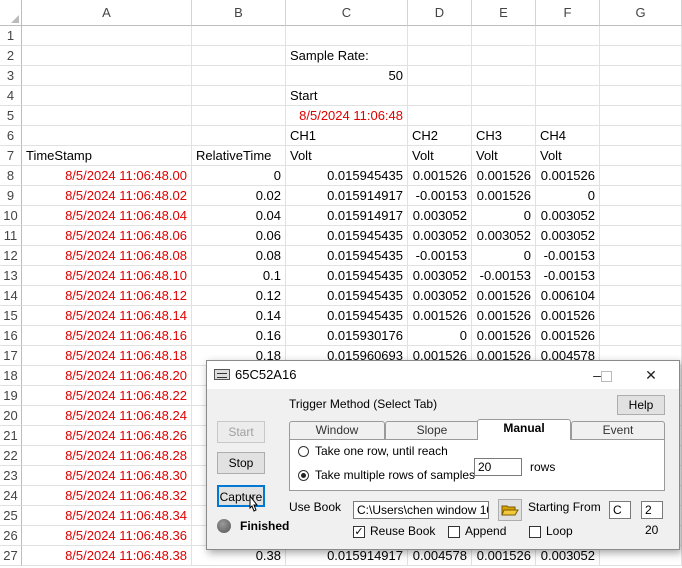  I want to click on row-header: 25, so click(11, 516).